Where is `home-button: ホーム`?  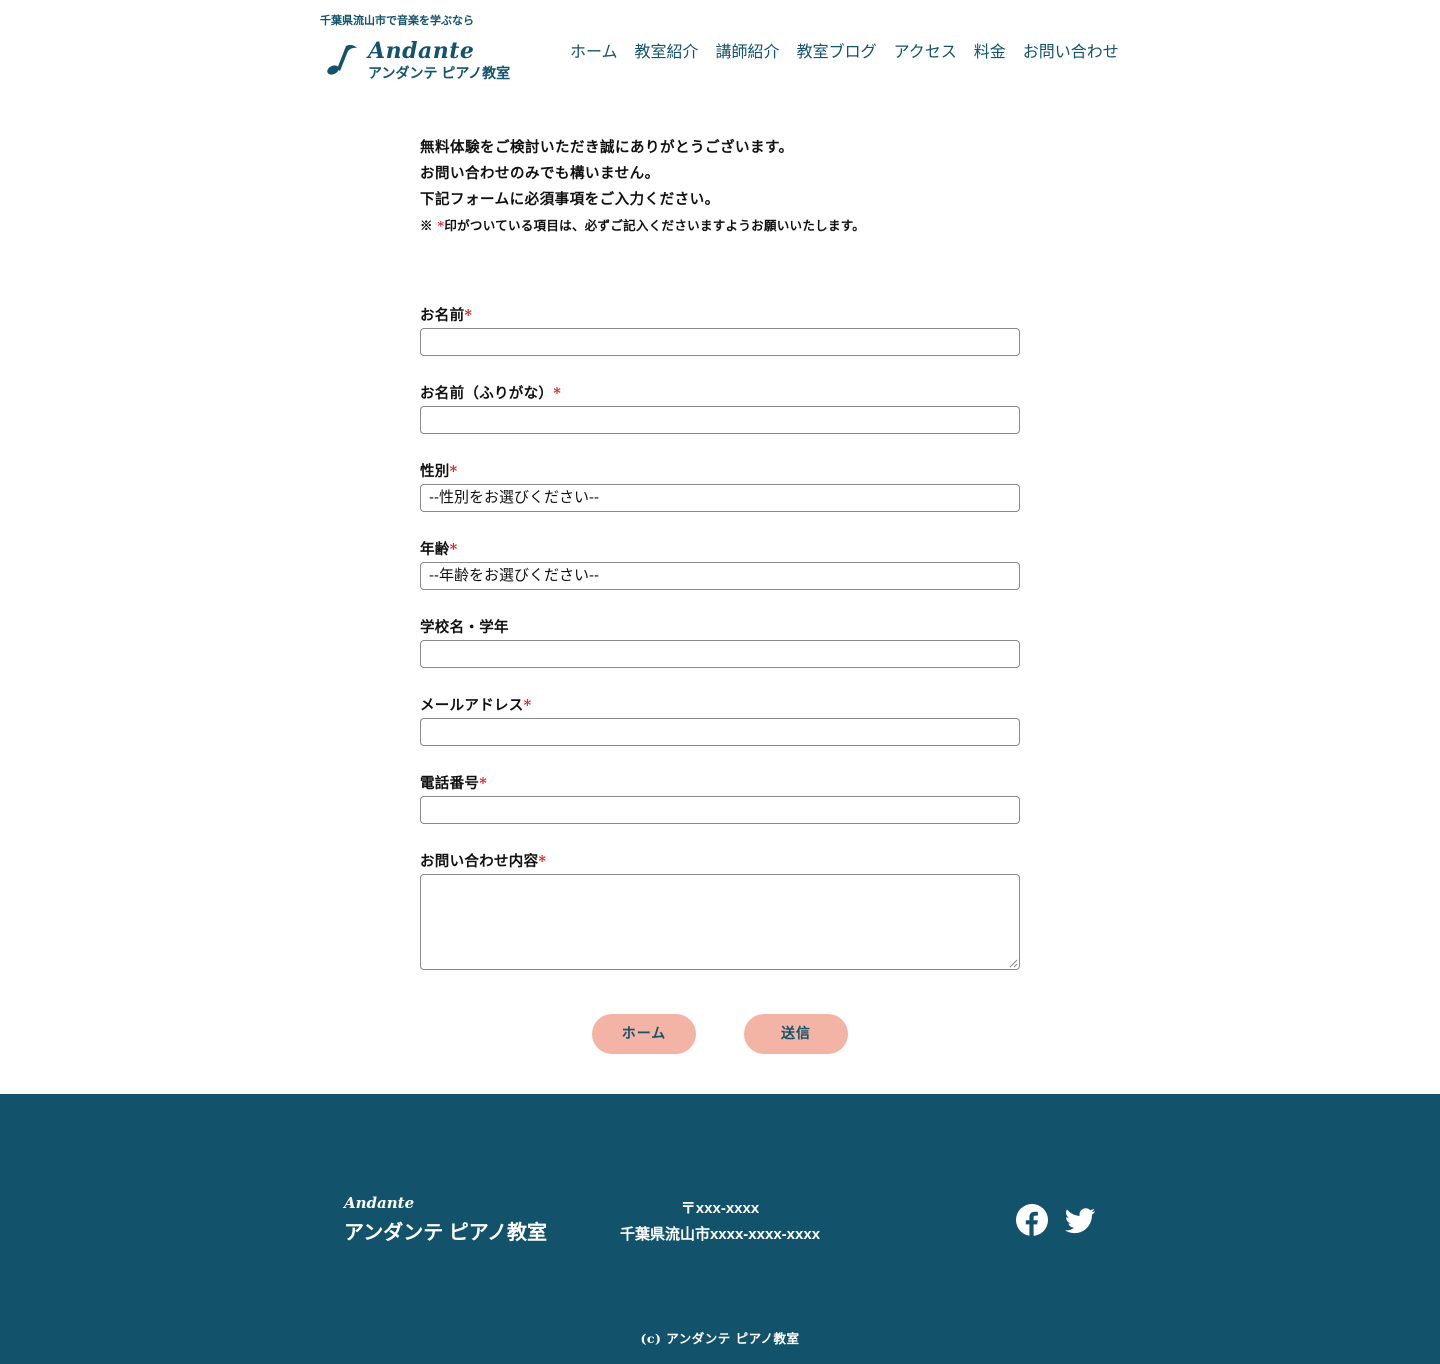 home-button: ホーム is located at coordinates (644, 1034).